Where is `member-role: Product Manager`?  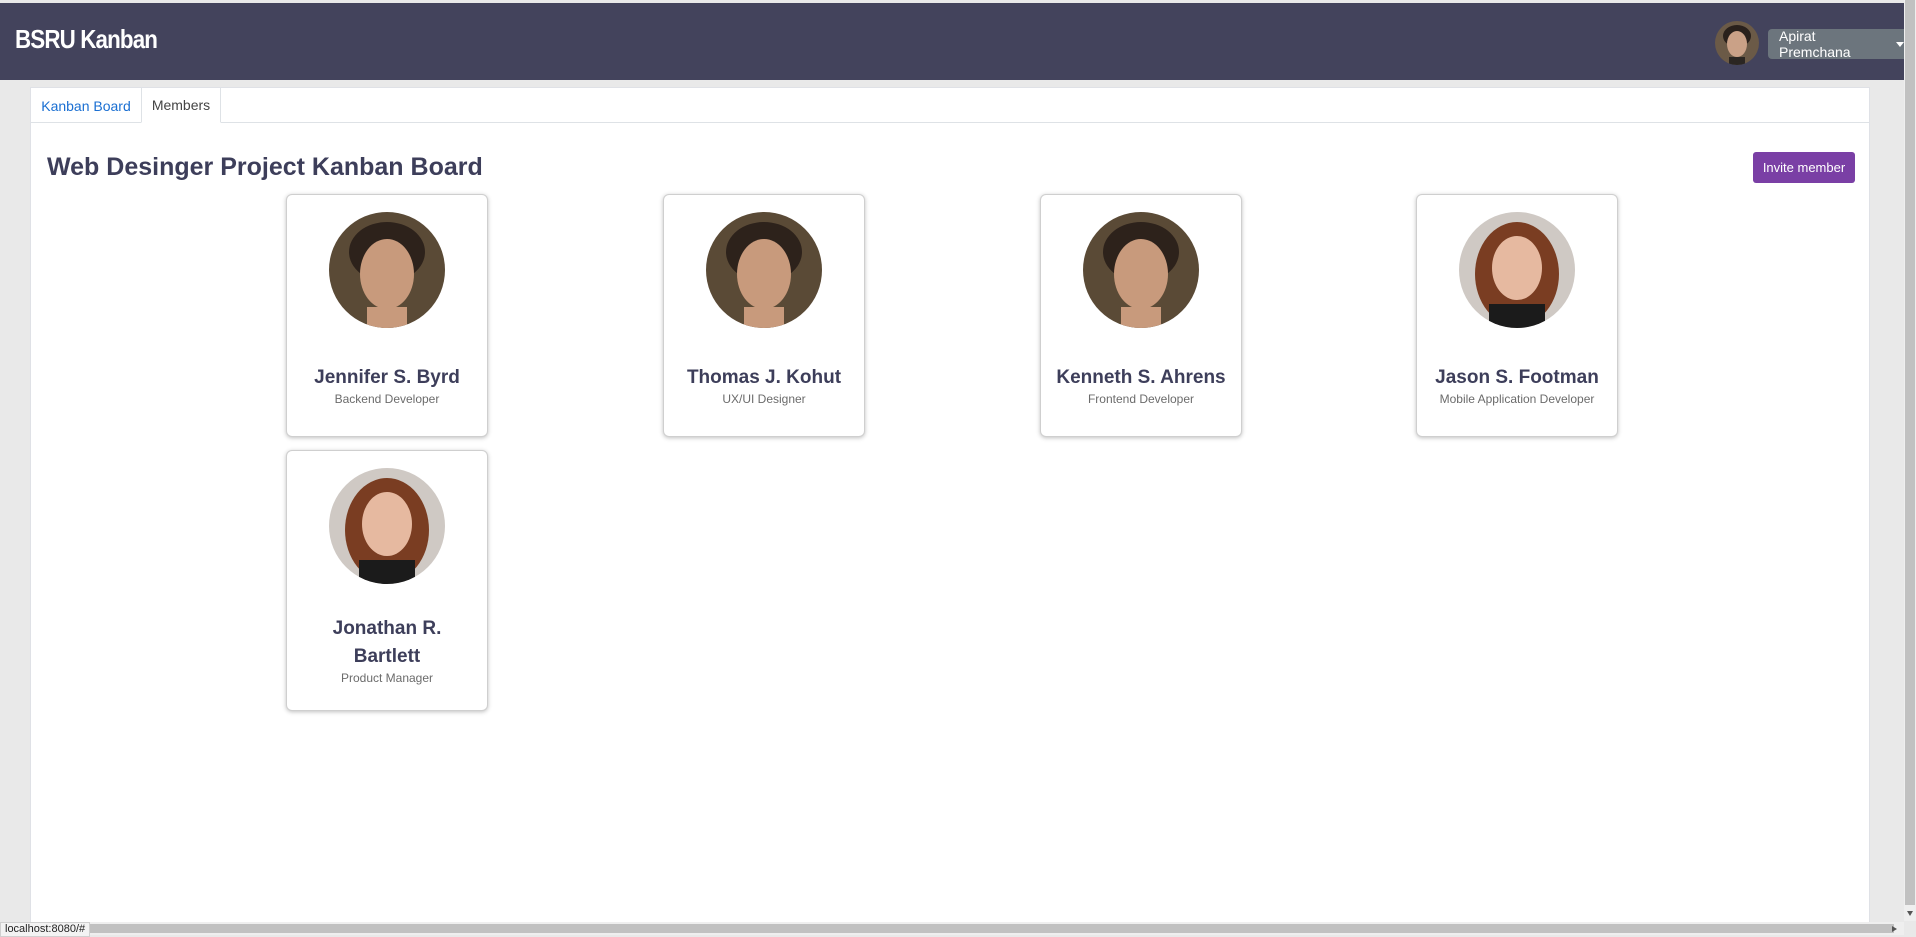
member-role: Product Manager is located at coordinates (387, 678).